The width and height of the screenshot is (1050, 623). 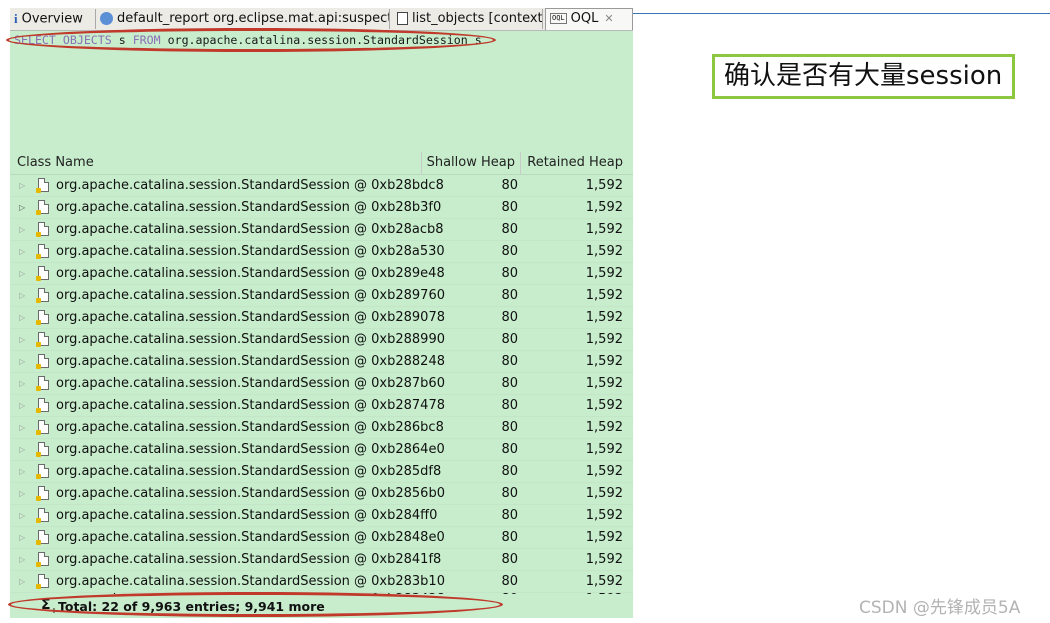 I want to click on tab-oql: OQL OQL ✕, so click(x=589, y=19).